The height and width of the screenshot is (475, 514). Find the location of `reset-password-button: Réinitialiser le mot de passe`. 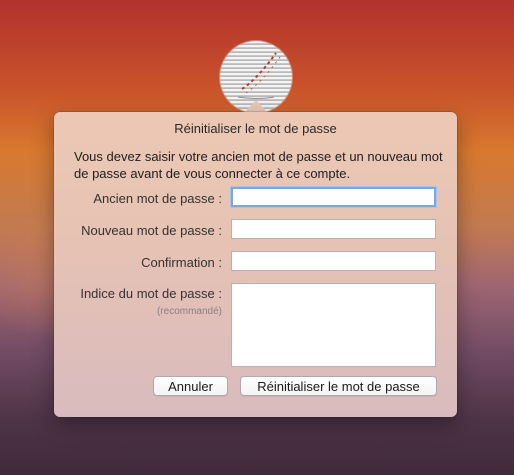

reset-password-button: Réinitialiser le mot de passe is located at coordinates (338, 386).